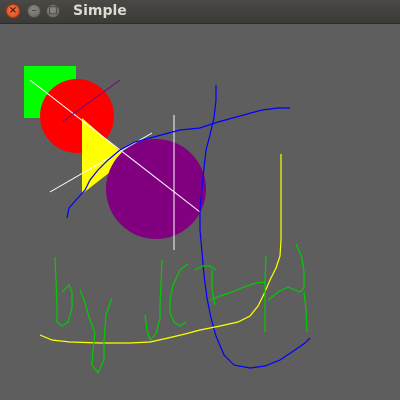  I want to click on maximize-icon: □, so click(53, 10).